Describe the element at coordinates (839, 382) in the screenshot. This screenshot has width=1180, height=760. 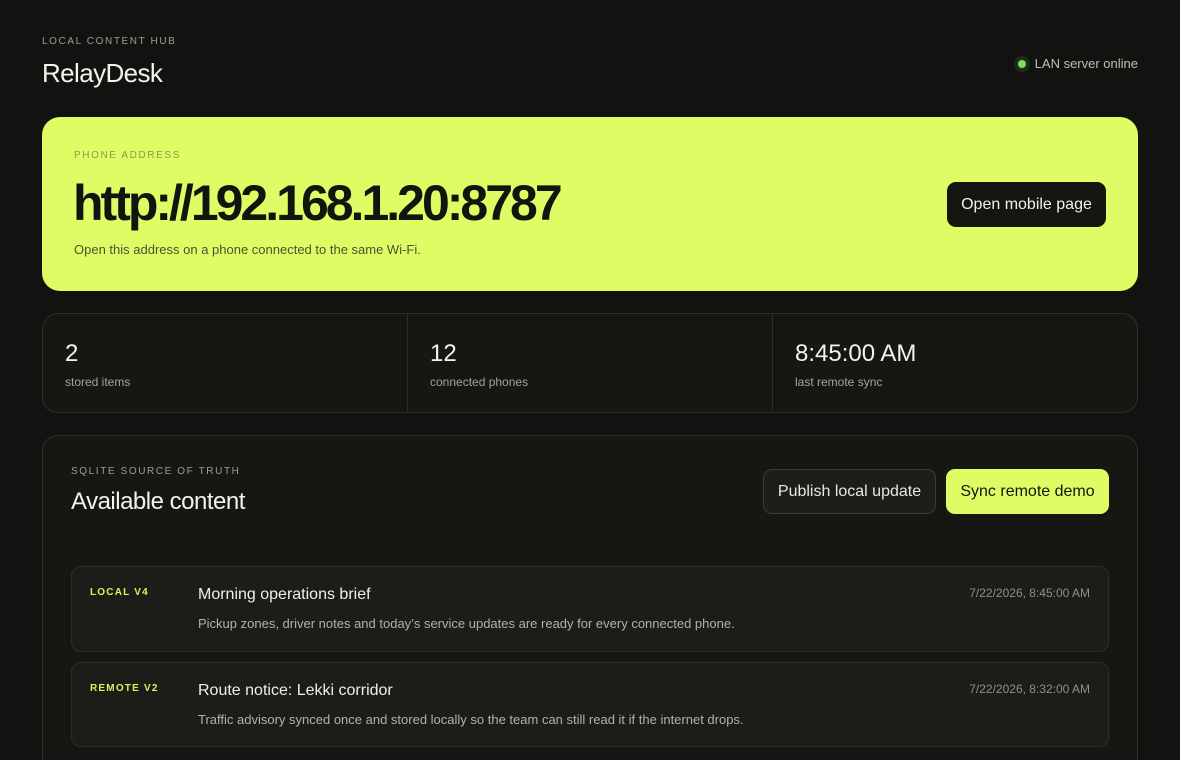
I see `stat-label: last remote sync` at that location.